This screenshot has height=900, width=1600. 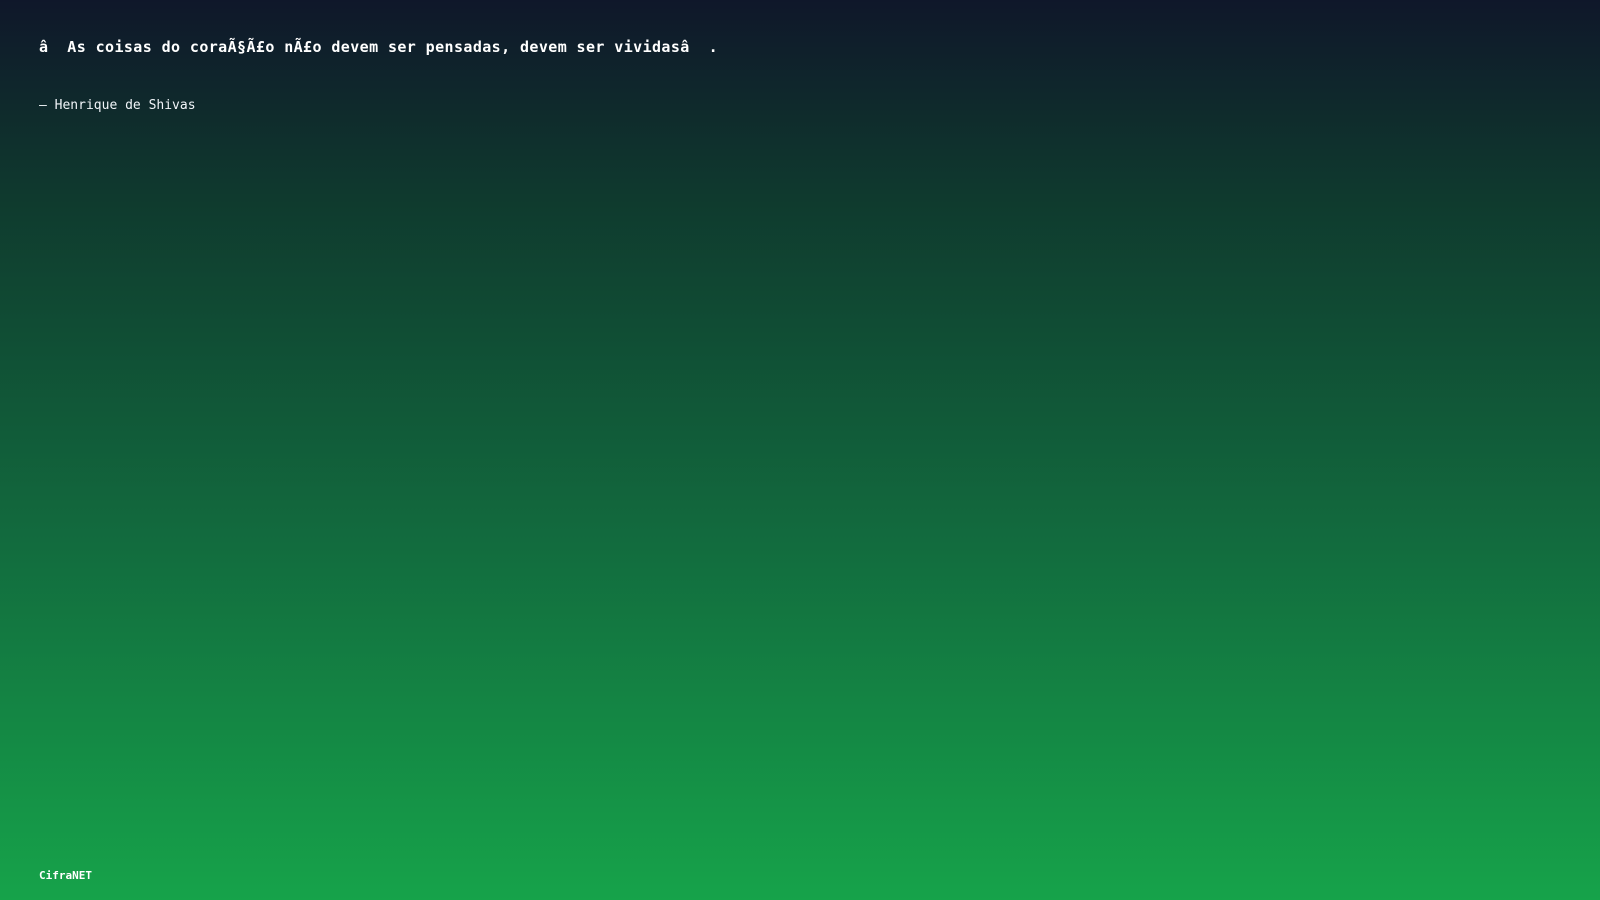 What do you see at coordinates (117, 105) in the screenshot?
I see `quote-author: – Henrique de Shivas` at bounding box center [117, 105].